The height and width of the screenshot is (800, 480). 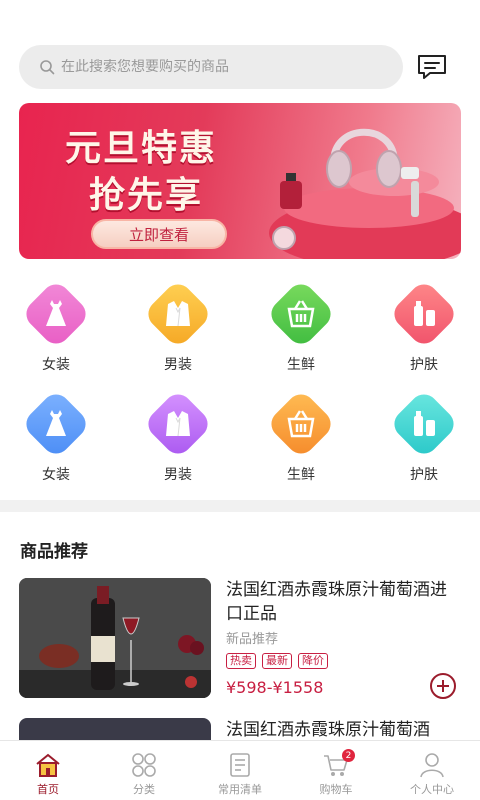 I want to click on headphones-icon, so click(x=364, y=158).